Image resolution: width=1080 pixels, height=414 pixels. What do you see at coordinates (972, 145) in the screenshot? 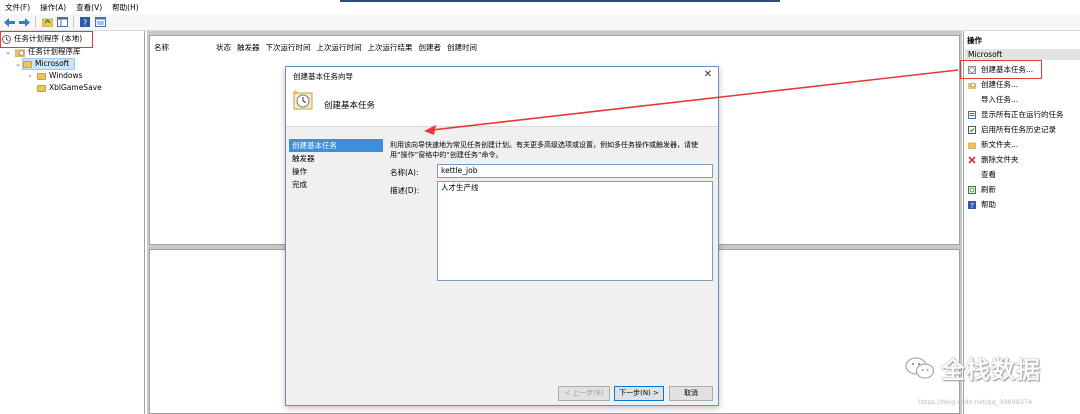
I see `new-folder-icon` at bounding box center [972, 145].